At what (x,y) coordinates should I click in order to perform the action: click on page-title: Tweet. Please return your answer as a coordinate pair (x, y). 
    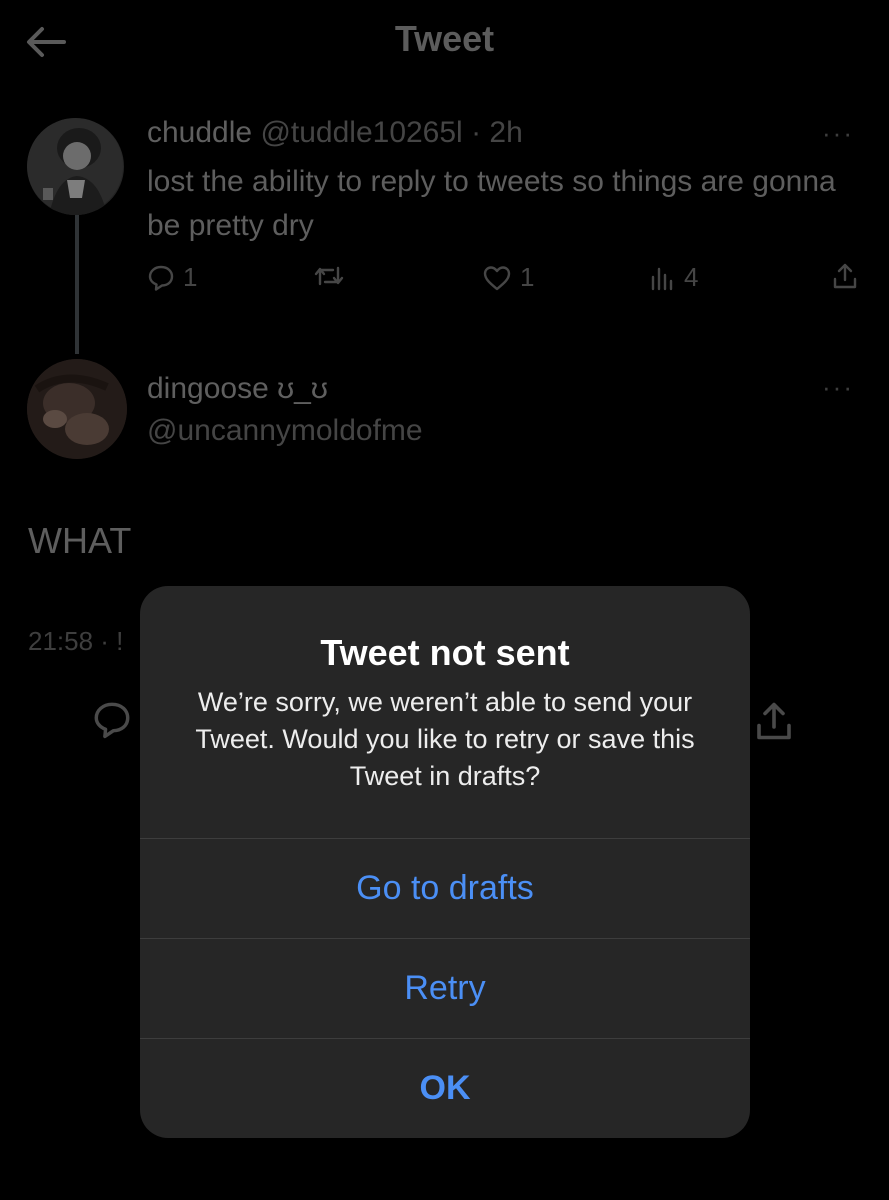
    Looking at the image, I should click on (444, 38).